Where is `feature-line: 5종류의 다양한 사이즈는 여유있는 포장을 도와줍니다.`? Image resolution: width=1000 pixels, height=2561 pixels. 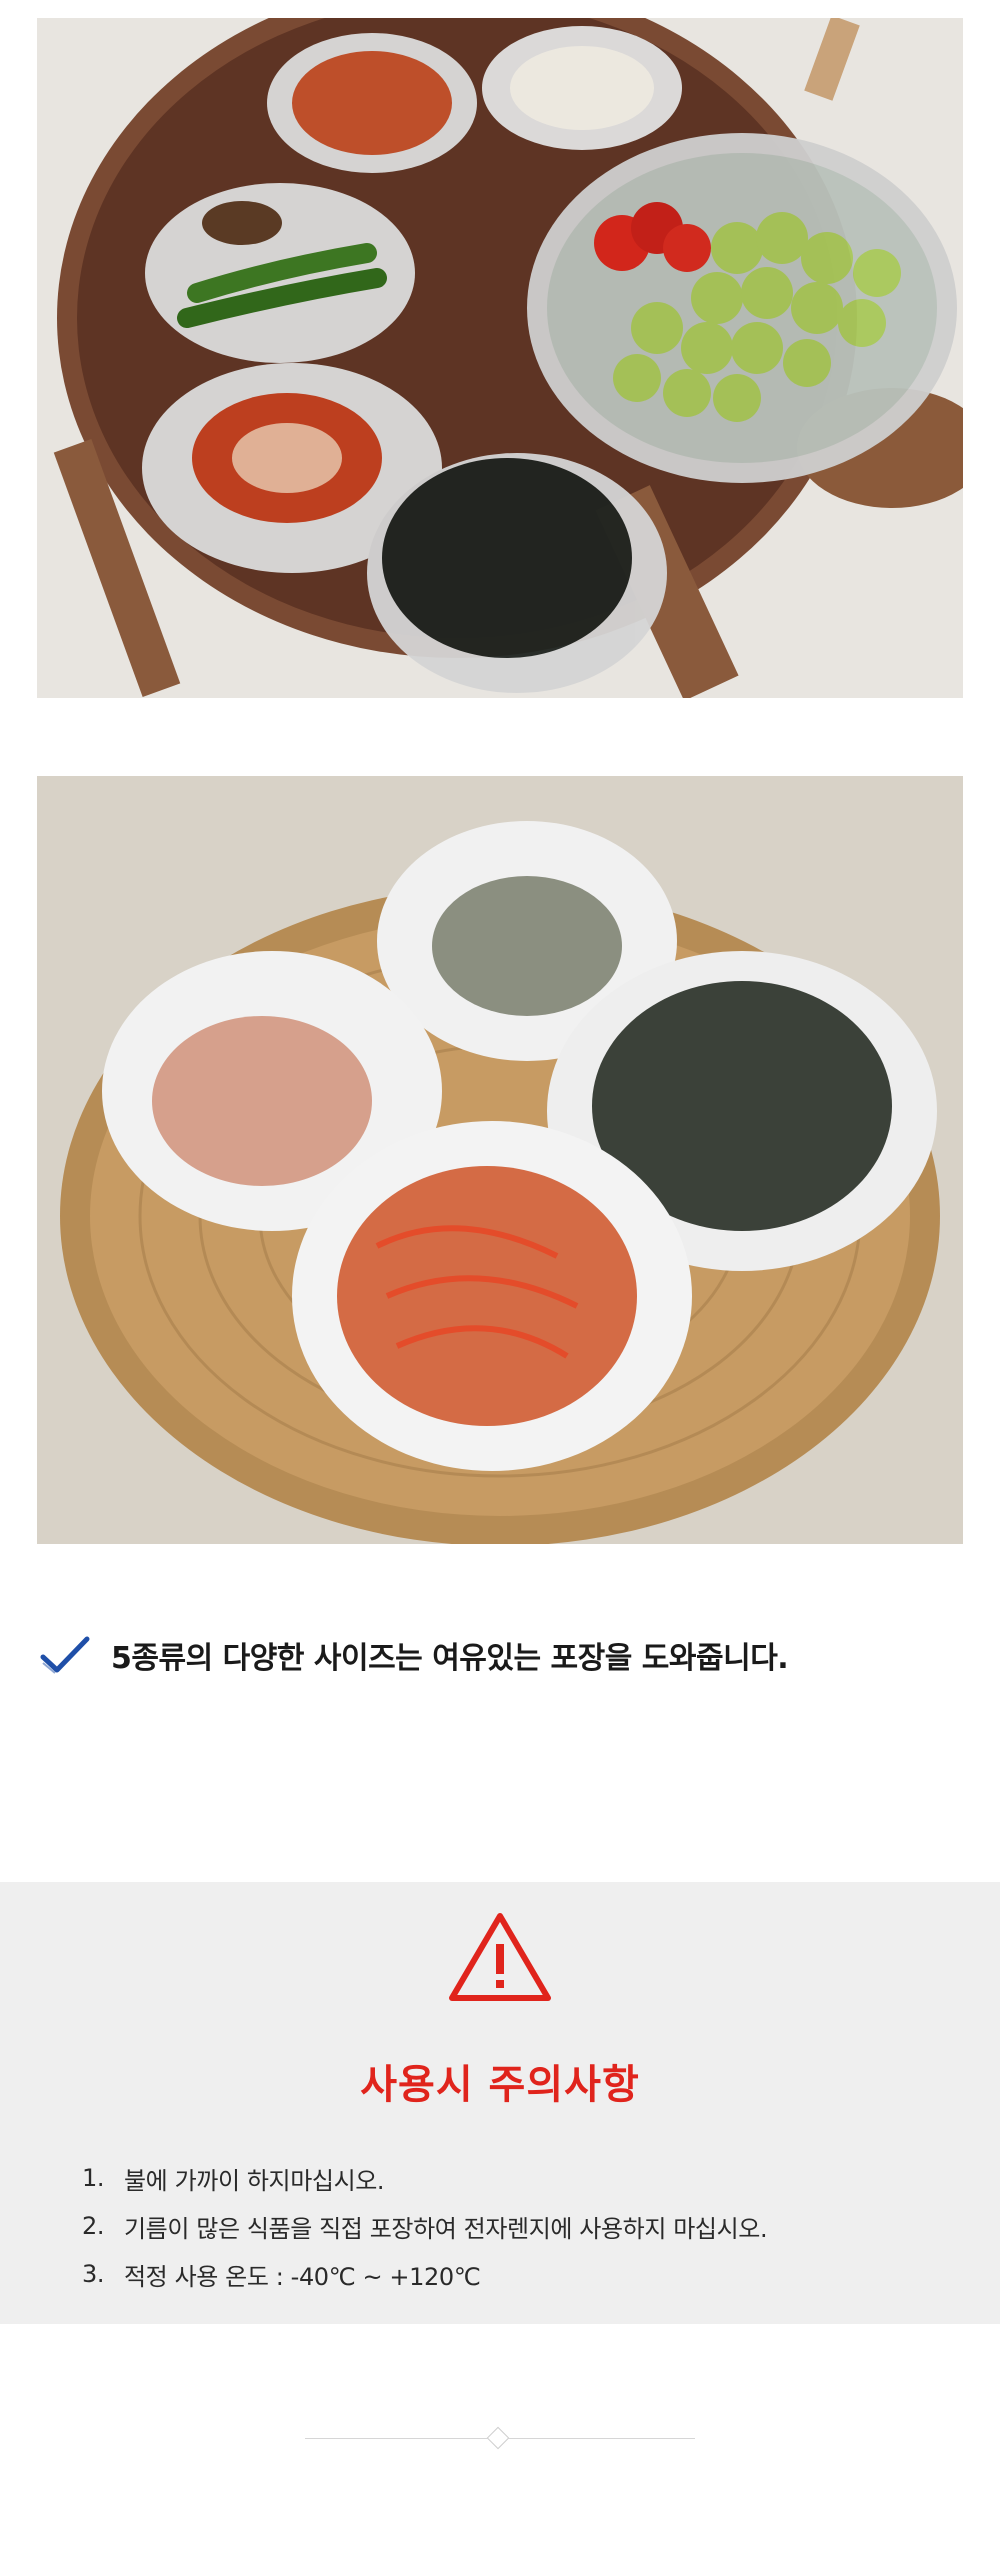
feature-line: 5종류의 다양한 사이즈는 여유있는 포장을 도와줍니다. is located at coordinates (413, 1655).